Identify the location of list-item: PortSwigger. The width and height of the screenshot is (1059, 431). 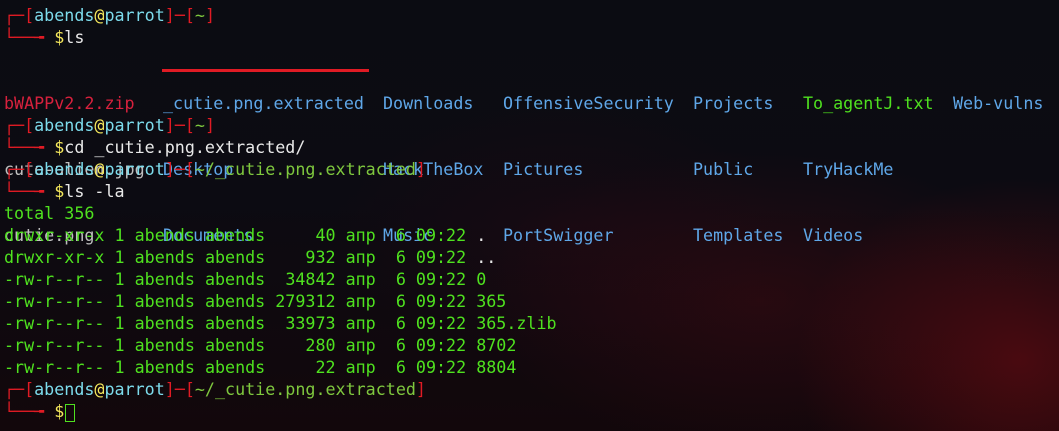
(558, 235).